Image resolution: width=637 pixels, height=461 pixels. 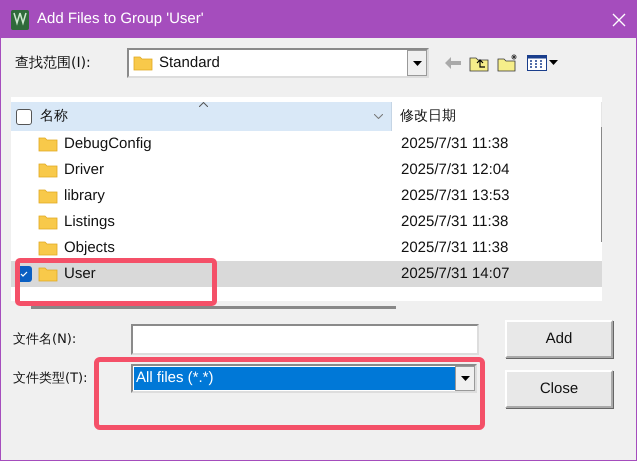 What do you see at coordinates (306, 144) in the screenshot?
I see `file-row: DebugConfig 2025/7/31 11:38` at bounding box center [306, 144].